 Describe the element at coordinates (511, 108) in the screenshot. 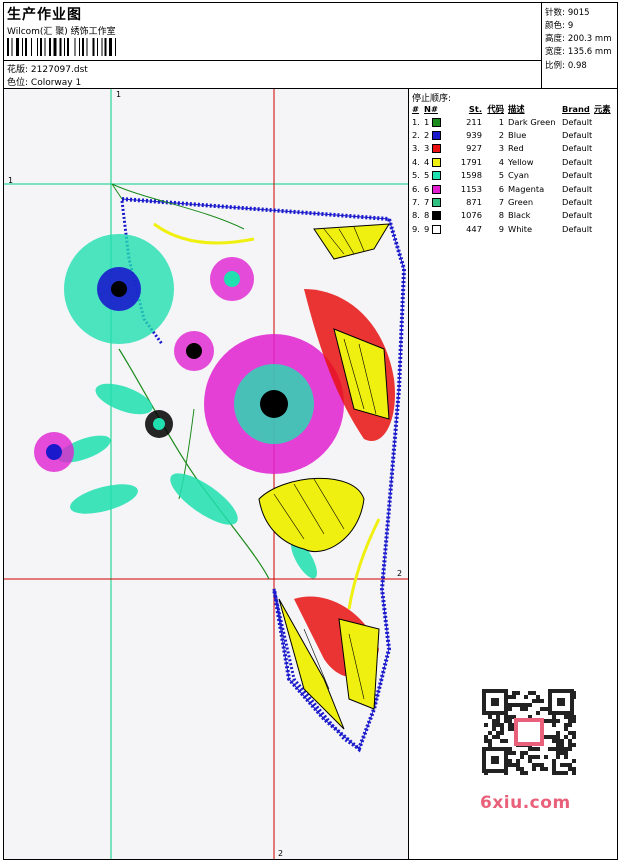

I see `legend-header-row: # N# St. 代码 描述 Brand 元素` at that location.